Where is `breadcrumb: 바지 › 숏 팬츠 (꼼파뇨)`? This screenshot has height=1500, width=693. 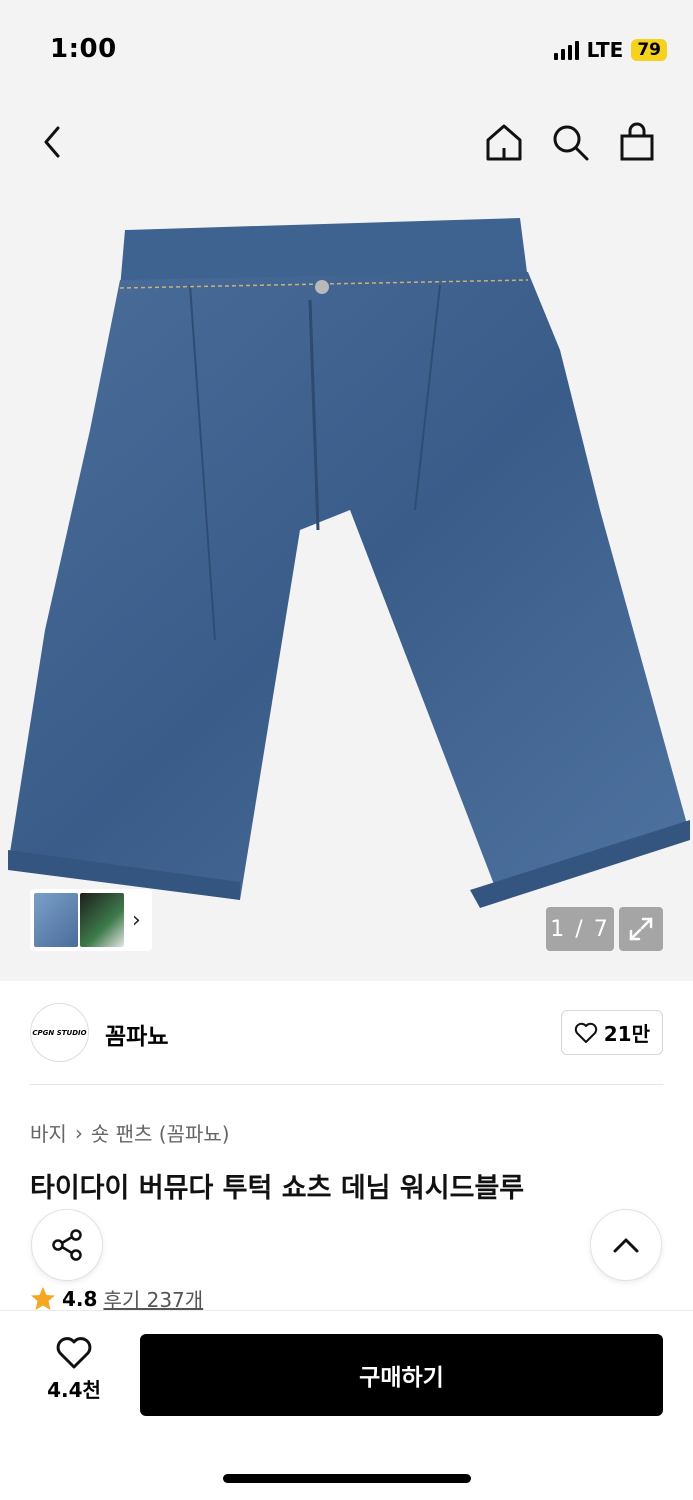 breadcrumb: 바지 › 숏 팬츠 (꼼파뇨) is located at coordinates (130, 1132).